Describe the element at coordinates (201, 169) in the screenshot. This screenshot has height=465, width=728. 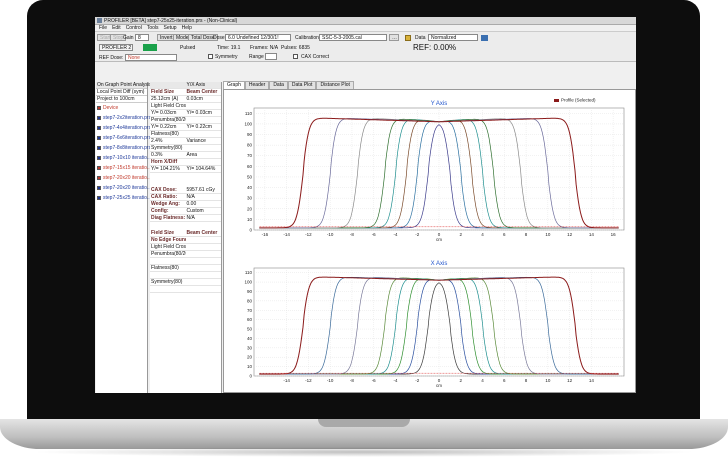
I see `stat-value: Y/= 104.64%` at that location.